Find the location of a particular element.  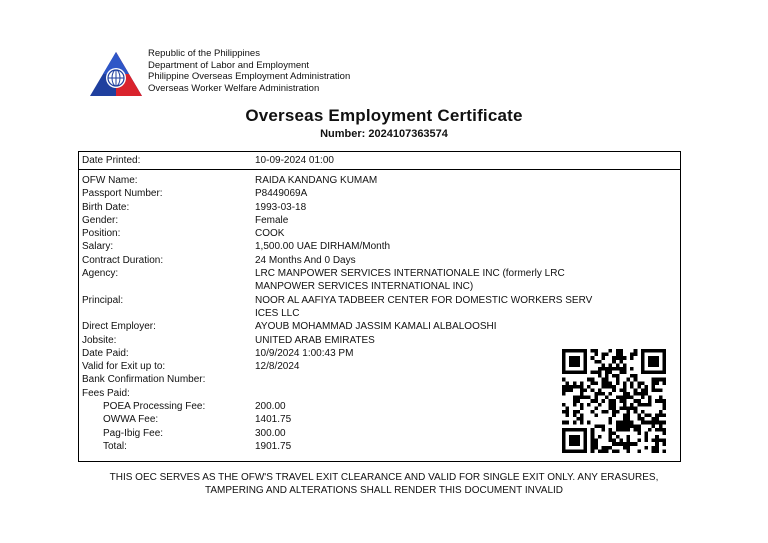

contract-duration-value: 24 Months And 0 Days is located at coordinates (305, 260).